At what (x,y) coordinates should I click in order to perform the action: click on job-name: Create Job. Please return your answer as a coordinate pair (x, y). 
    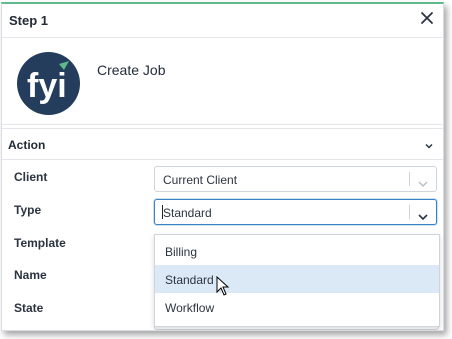
    Looking at the image, I should click on (131, 70).